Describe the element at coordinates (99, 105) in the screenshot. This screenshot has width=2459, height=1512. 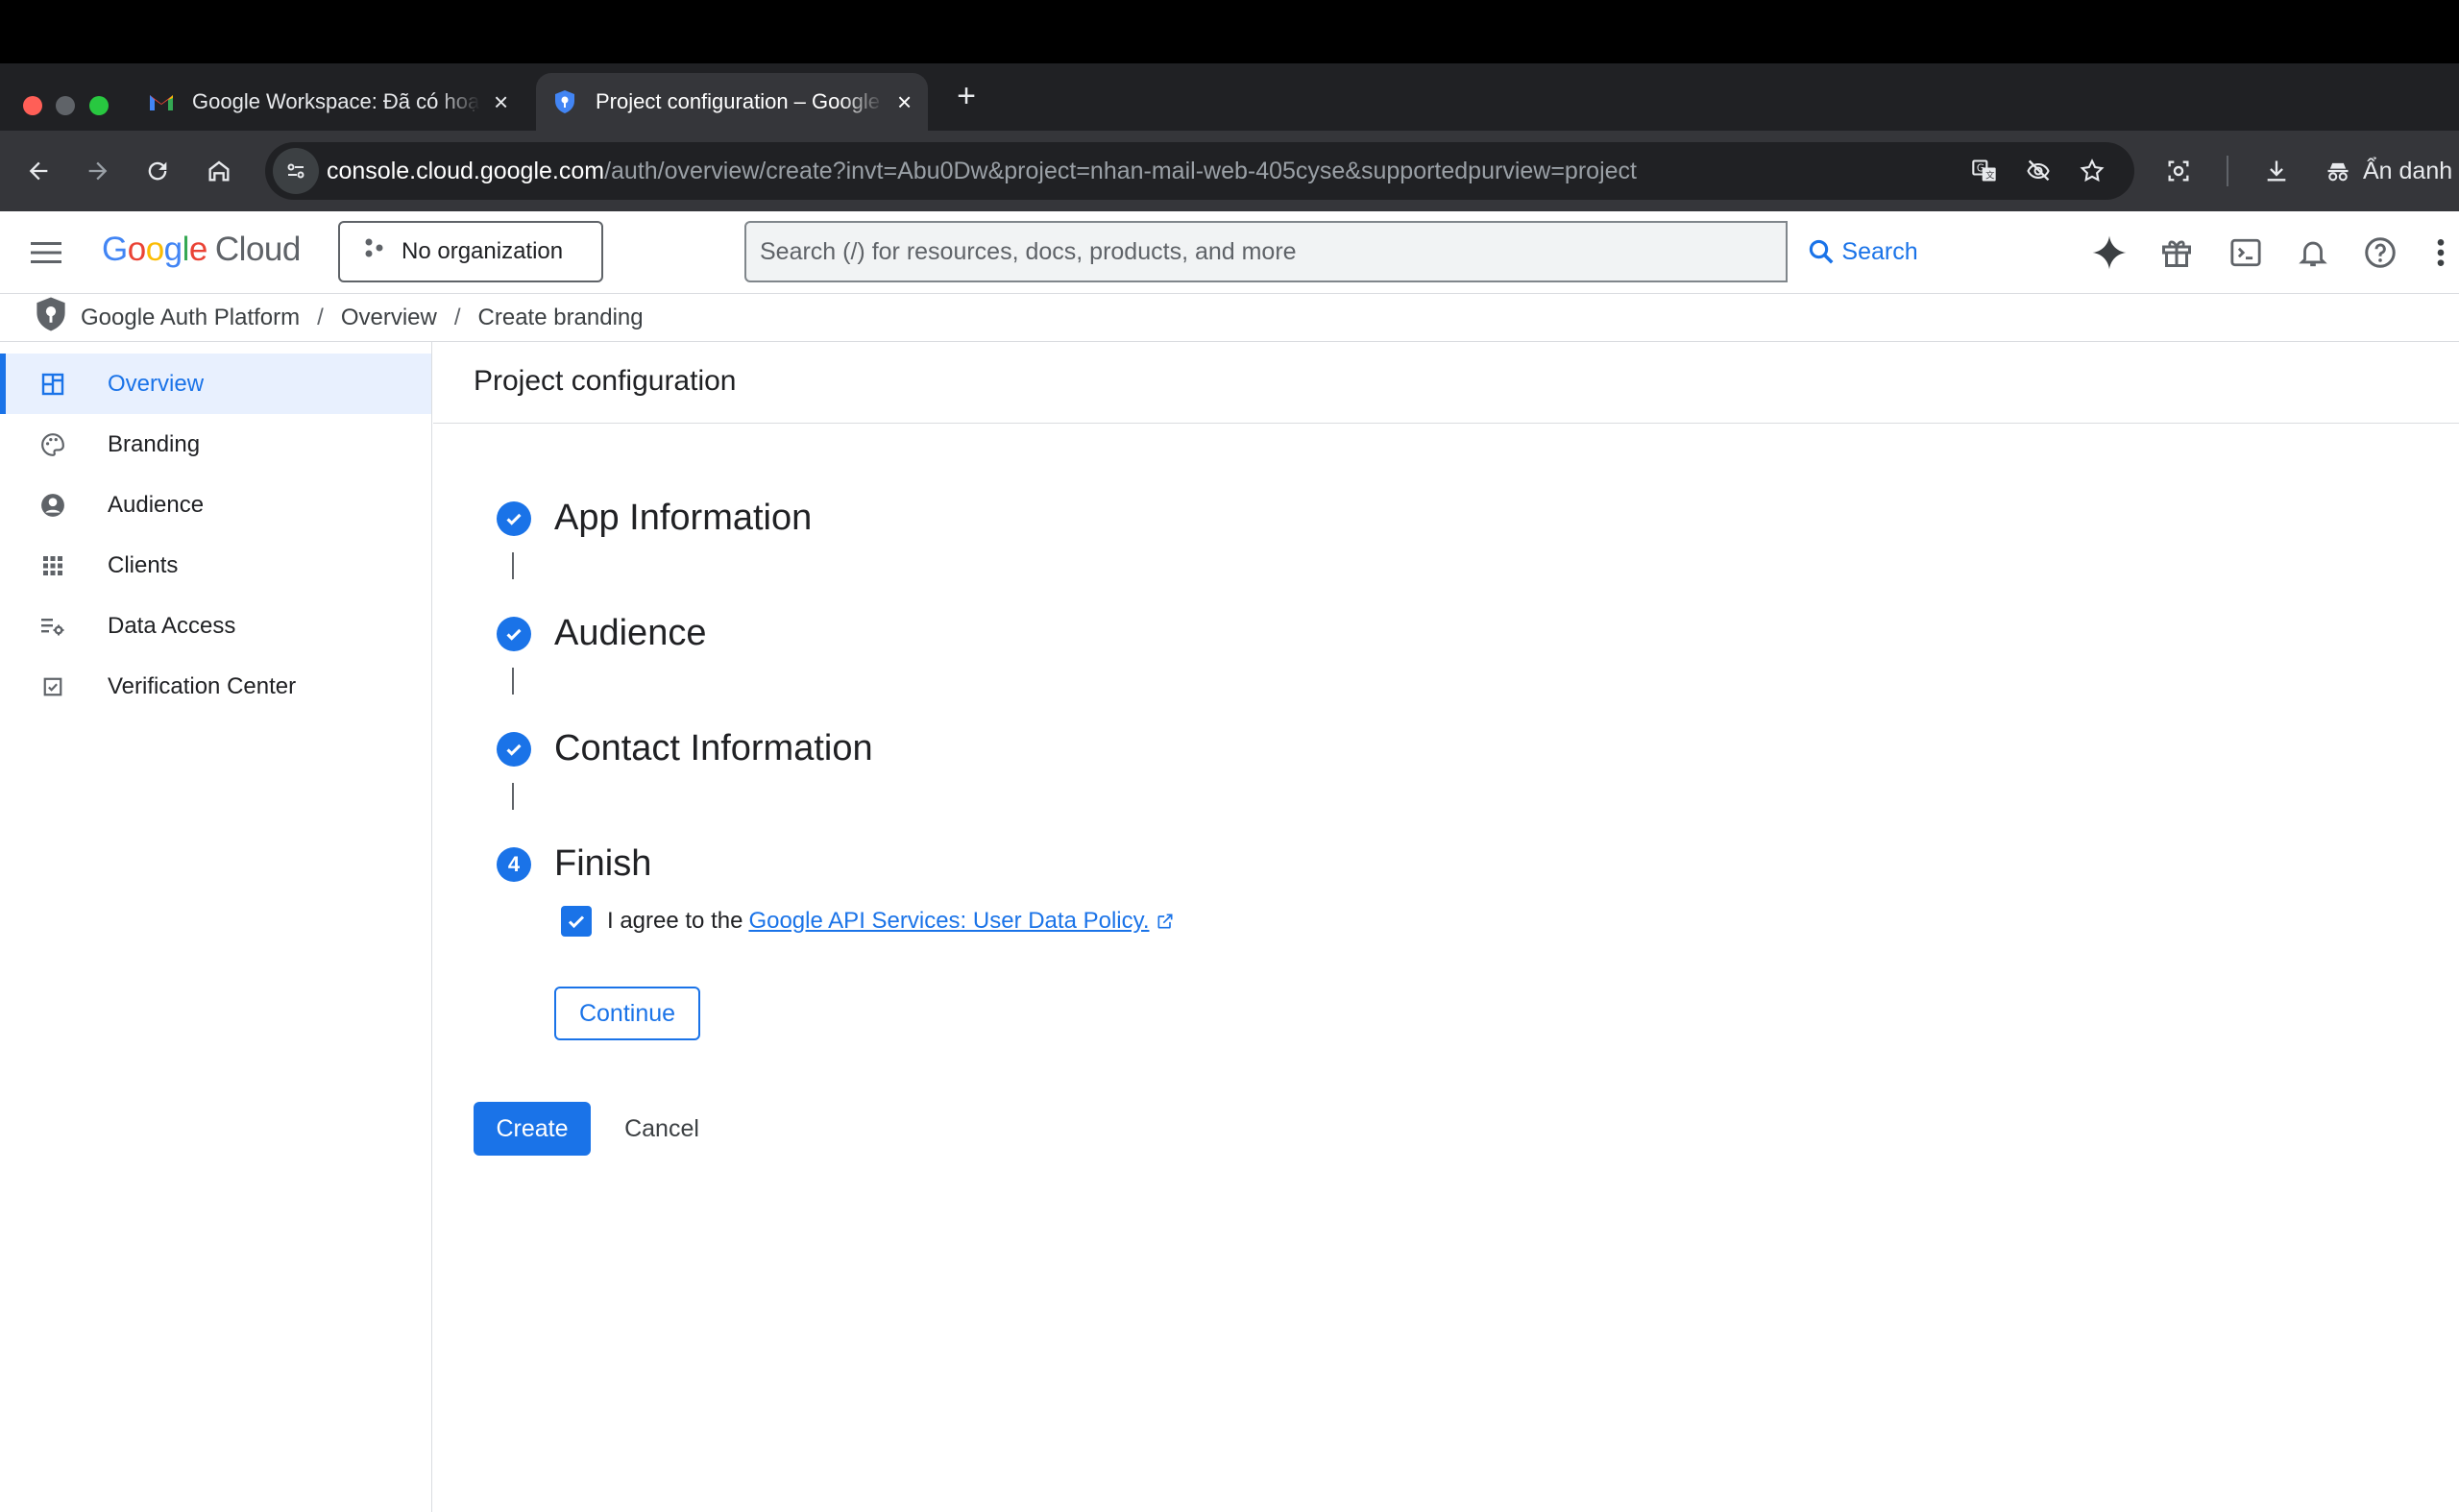
I see `maximize-window-button` at that location.